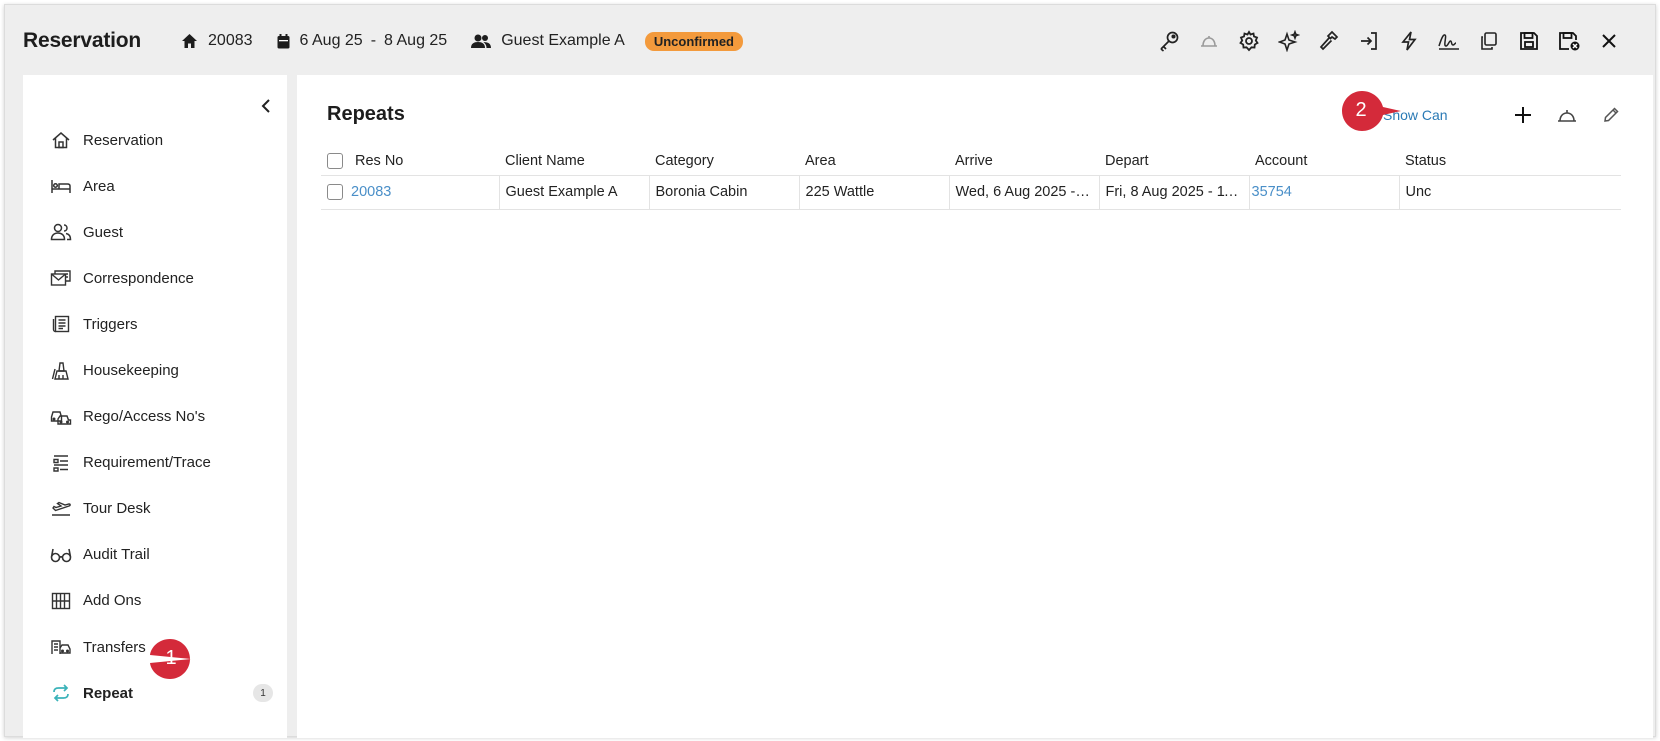 The image size is (1660, 741). What do you see at coordinates (693, 41) in the screenshot?
I see `status-badge: Unconfirmed` at bounding box center [693, 41].